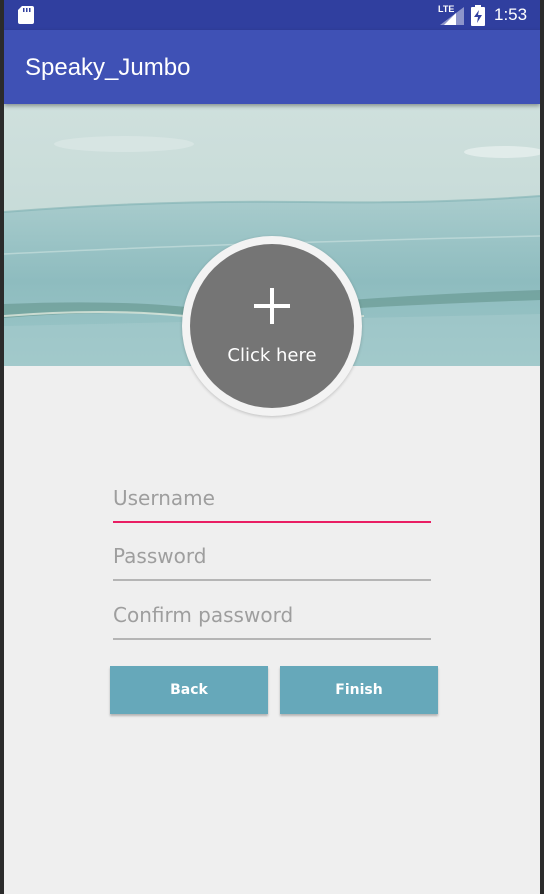 This screenshot has height=894, width=544. Describe the element at coordinates (272, 355) in the screenshot. I see `avatar-upload-label: Click here` at that location.